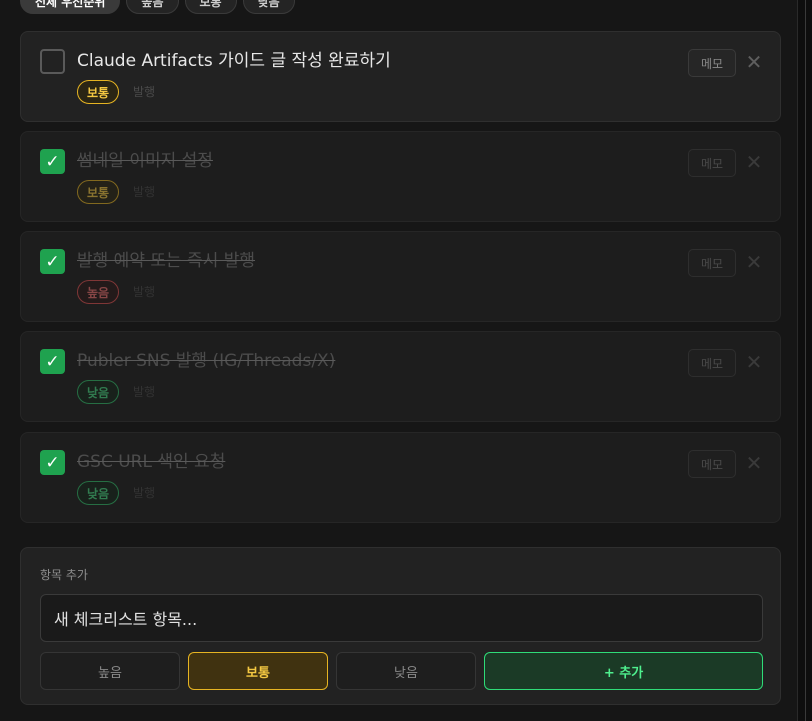 This screenshot has height=721, width=812. What do you see at coordinates (406, 671) in the screenshot?
I see `priority-option-low: 낮음` at bounding box center [406, 671].